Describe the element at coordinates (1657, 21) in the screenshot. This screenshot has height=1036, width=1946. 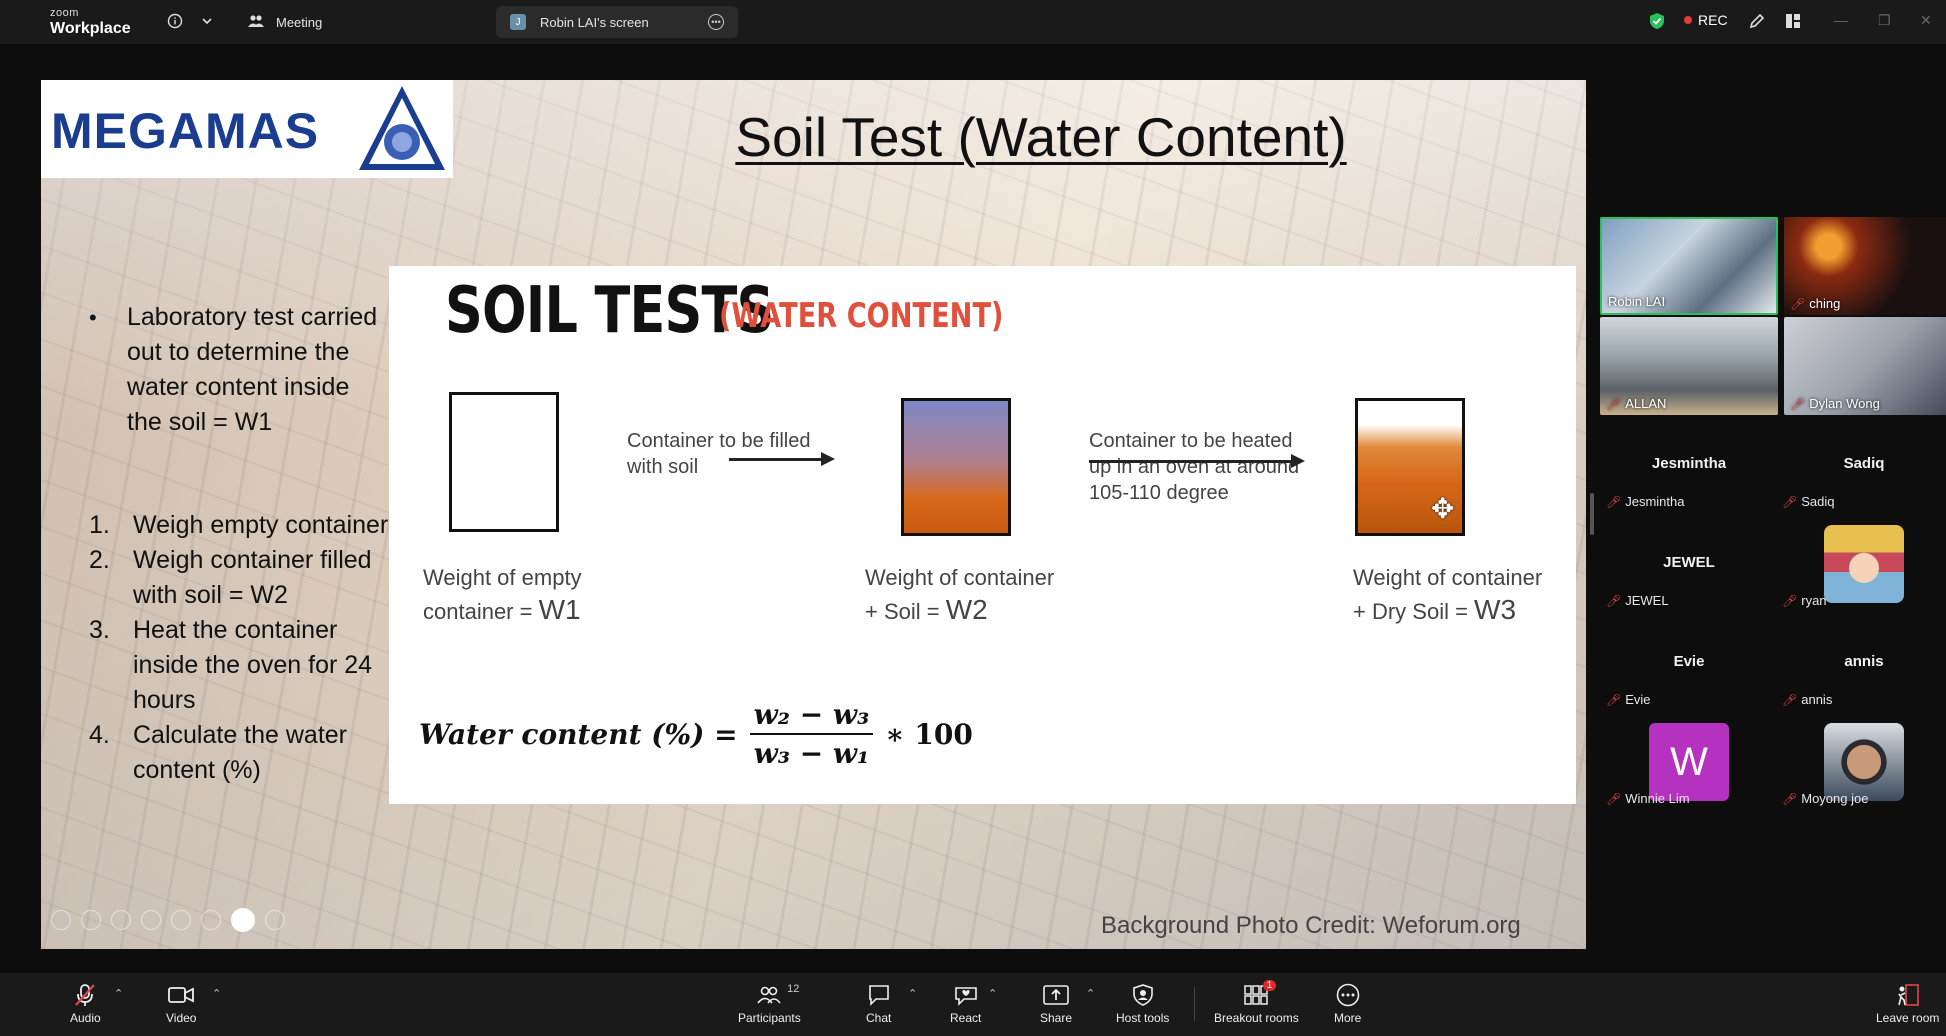
I see `security-shield-icon` at that location.